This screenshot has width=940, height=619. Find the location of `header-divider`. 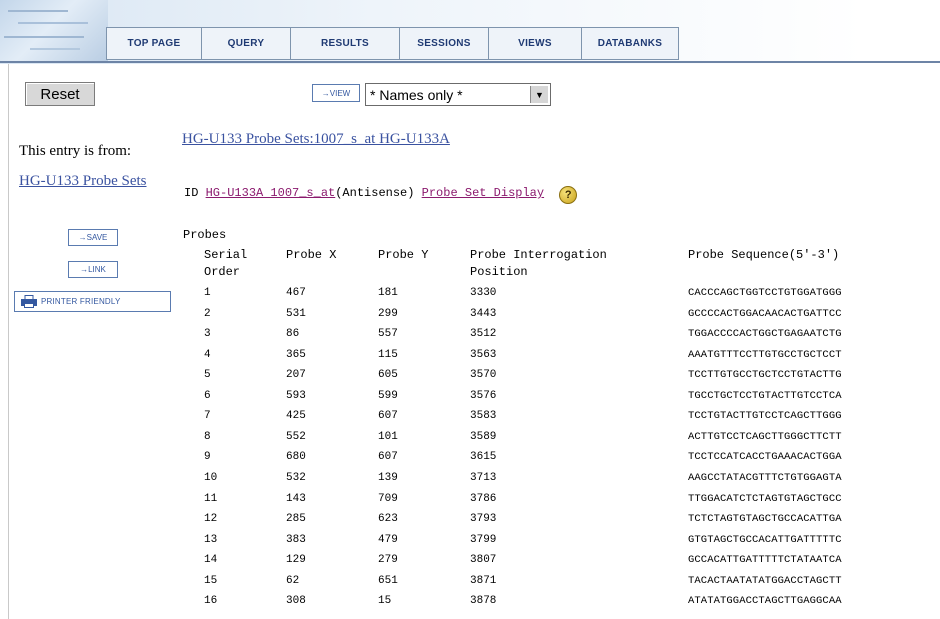

header-divider is located at coordinates (470, 62).